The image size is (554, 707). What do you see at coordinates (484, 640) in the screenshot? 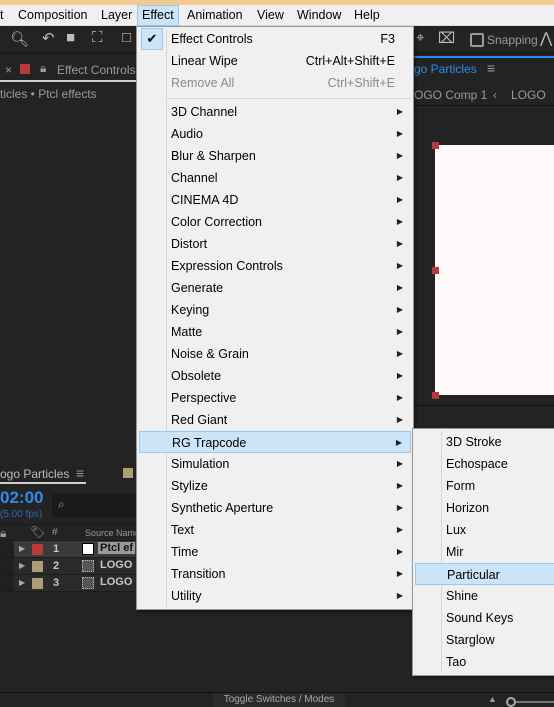
I see `submenu-item-starglow: Starglow` at bounding box center [484, 640].